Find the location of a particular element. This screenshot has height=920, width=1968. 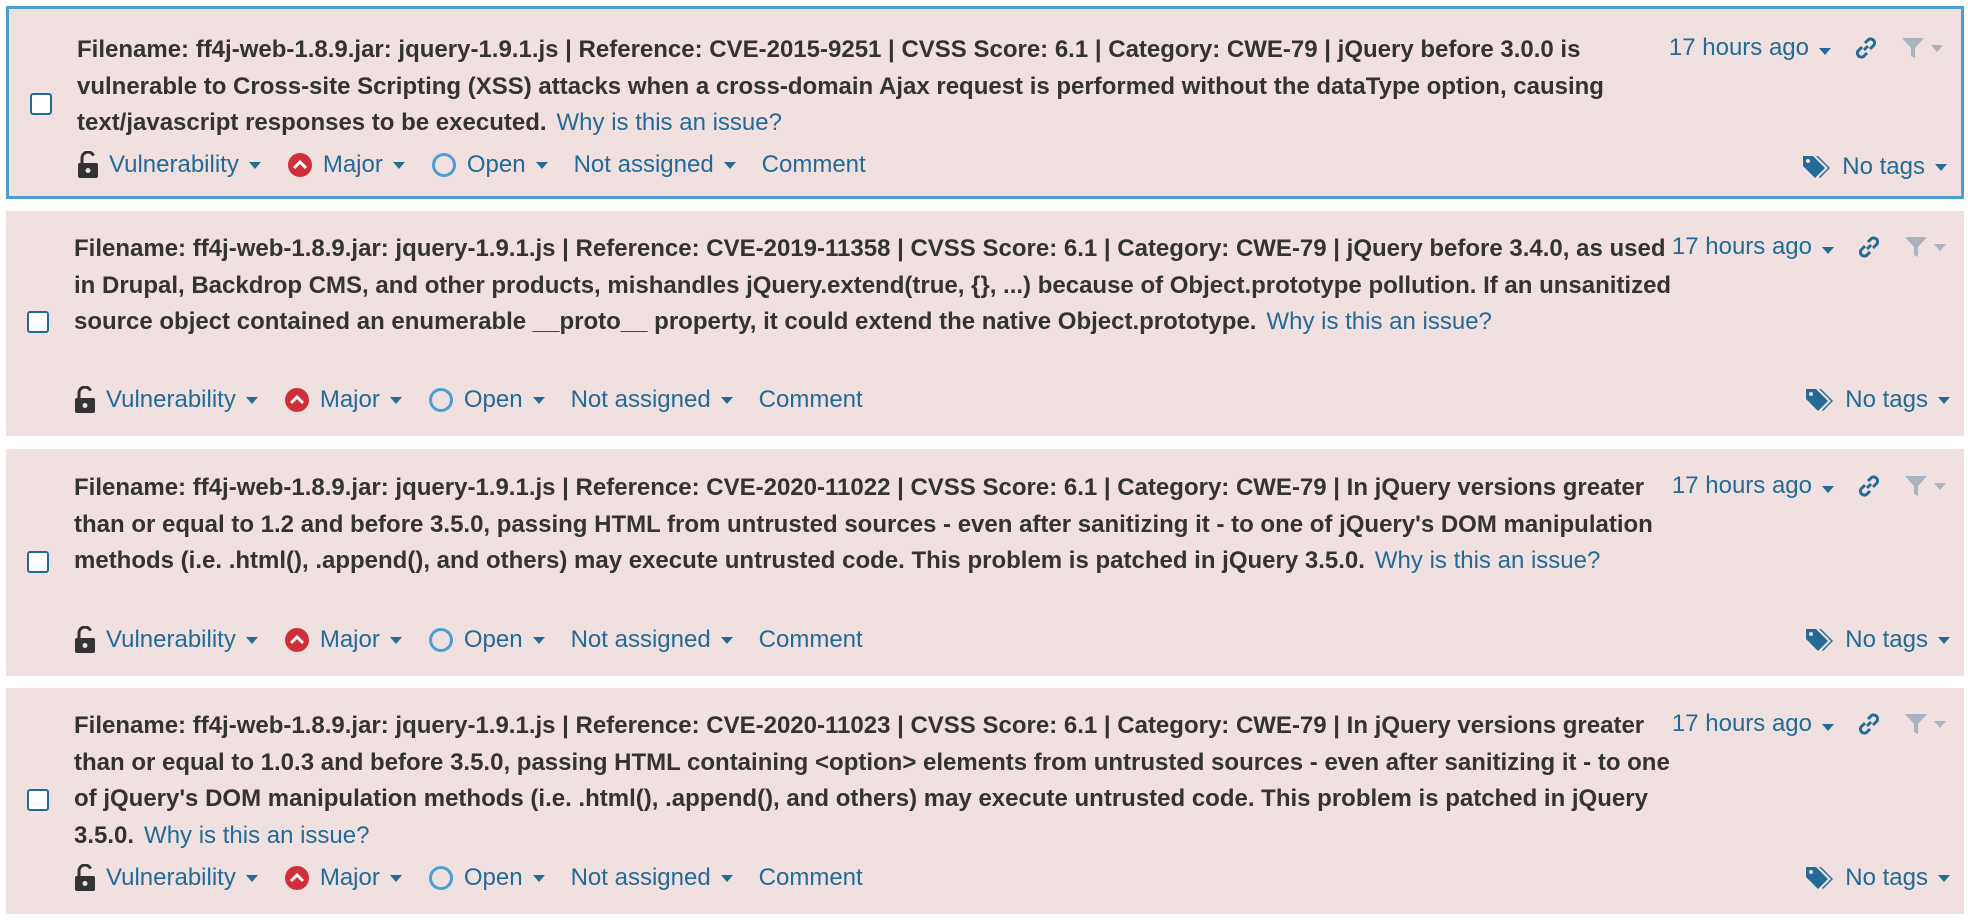

tags-icon is located at coordinates (1817, 167).